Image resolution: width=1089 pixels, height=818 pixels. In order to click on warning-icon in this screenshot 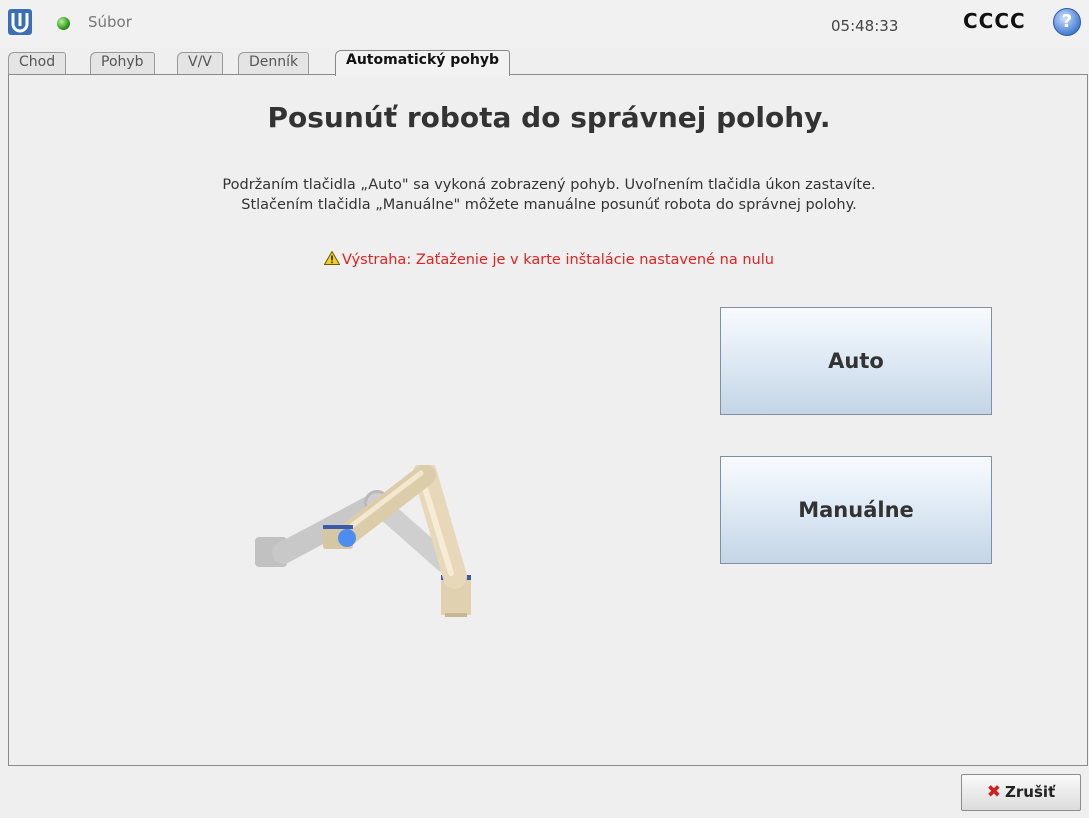, I will do `click(332, 258)`.